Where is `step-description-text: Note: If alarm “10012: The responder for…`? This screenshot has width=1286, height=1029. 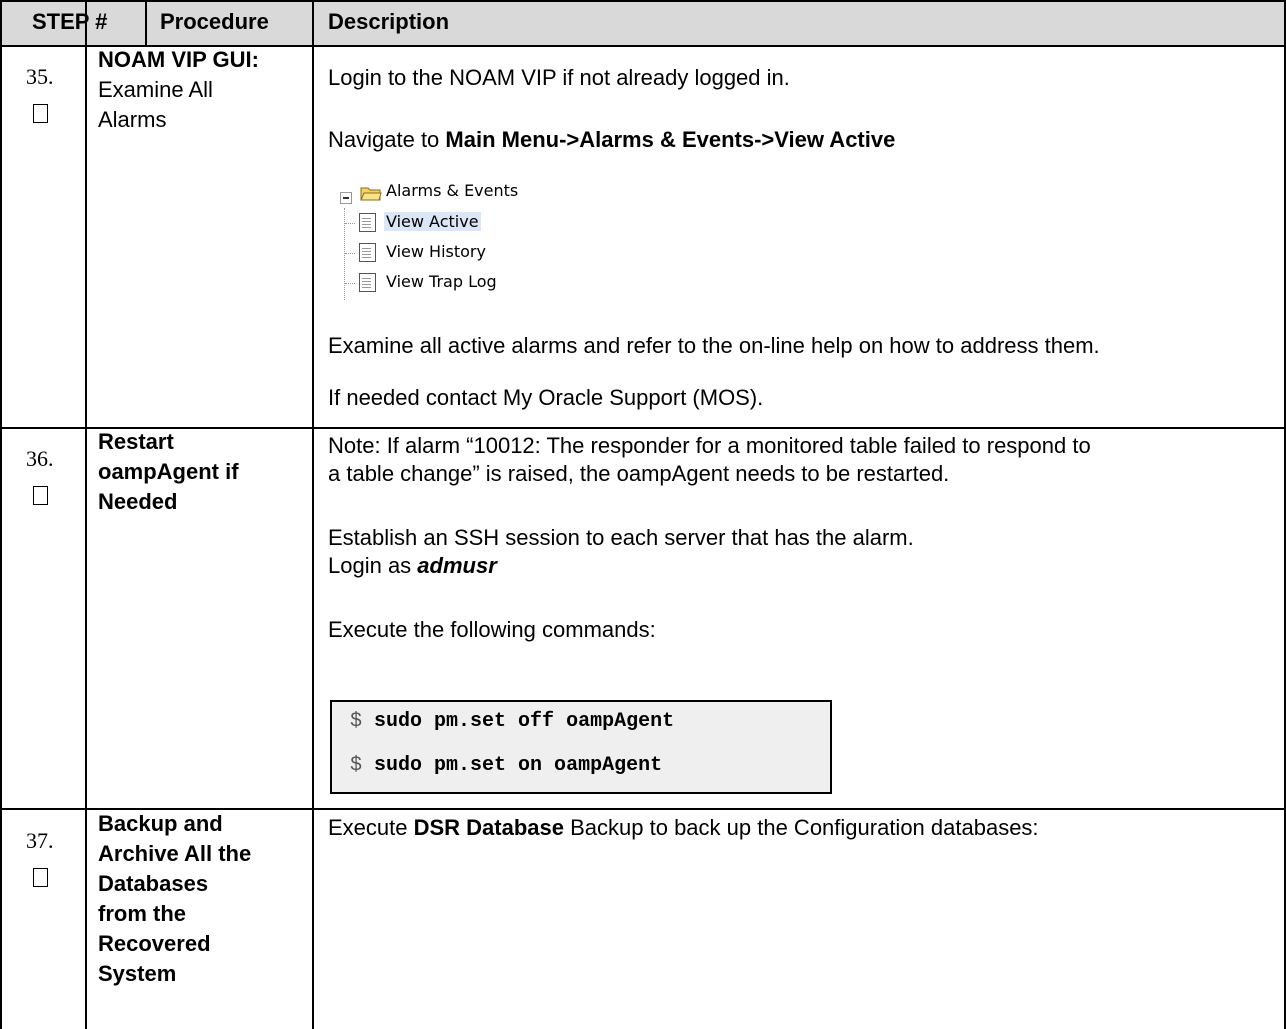 step-description-text: Note: If alarm “10012: The responder for… is located at coordinates (709, 445).